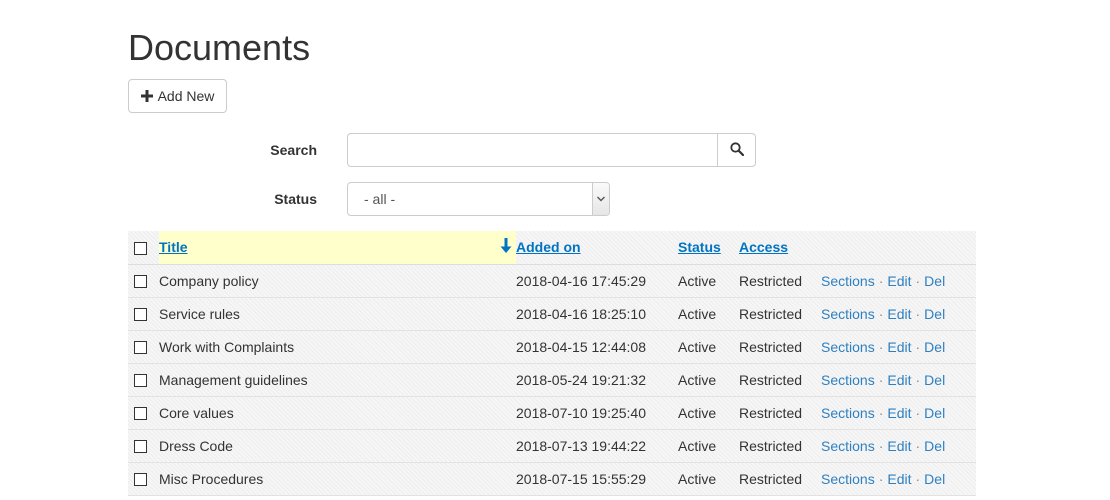 The width and height of the screenshot is (1110, 500). I want to click on status-select: - all -, so click(478, 199).